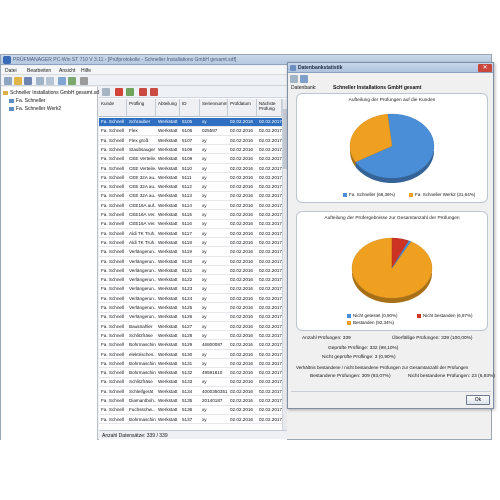 The width and height of the screenshot is (500, 500). I want to click on column-header-naechste-pruefung: Nächste Prüfung, so click(269, 108).